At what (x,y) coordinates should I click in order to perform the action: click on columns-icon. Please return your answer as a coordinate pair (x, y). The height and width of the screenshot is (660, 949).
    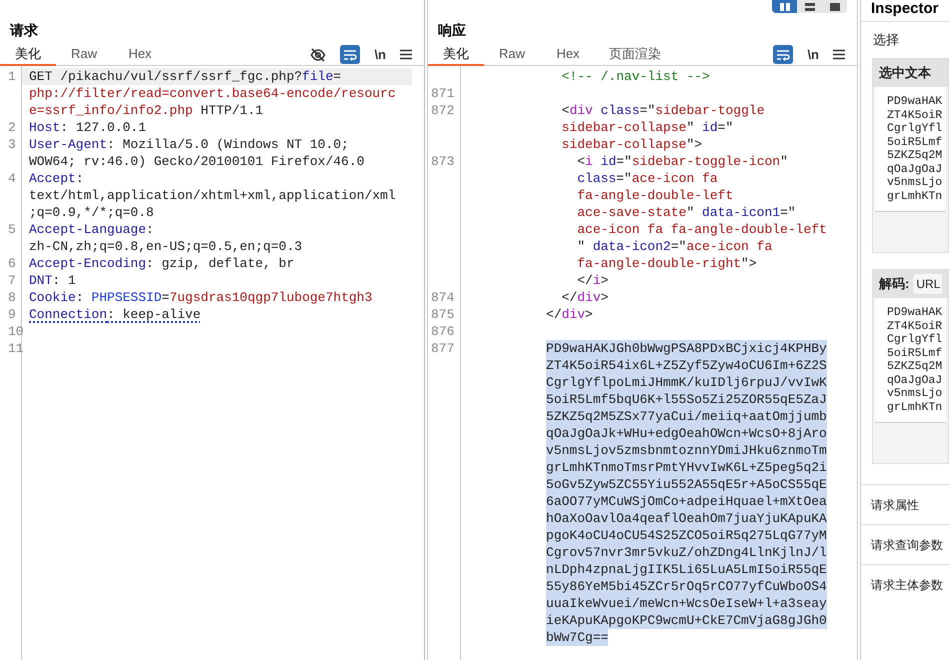
    Looking at the image, I should click on (785, 7).